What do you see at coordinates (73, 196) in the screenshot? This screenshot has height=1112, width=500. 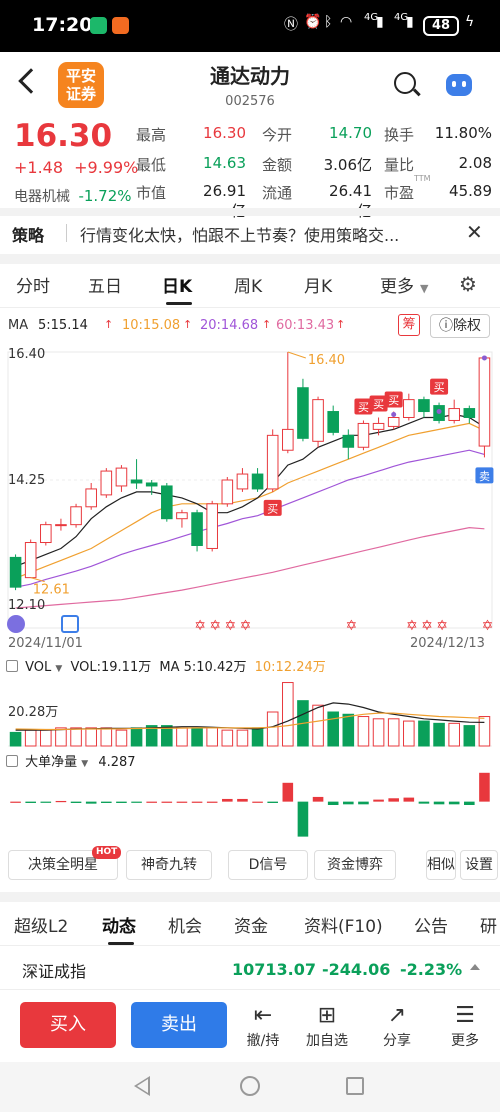 I see `industry-row: 电器机械 -1.72%` at bounding box center [73, 196].